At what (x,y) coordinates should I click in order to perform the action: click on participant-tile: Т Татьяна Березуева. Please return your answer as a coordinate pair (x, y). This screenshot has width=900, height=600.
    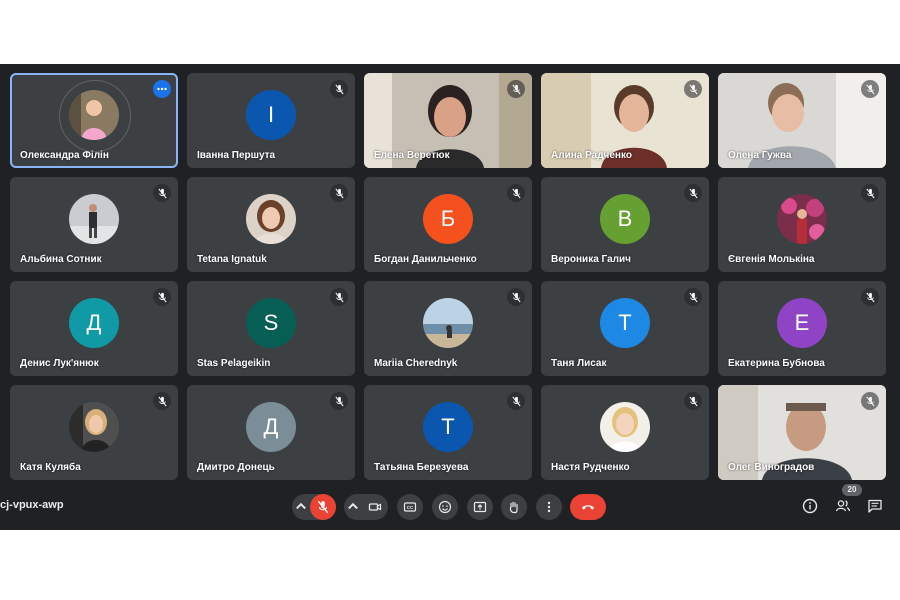
    Looking at the image, I should click on (448, 432).